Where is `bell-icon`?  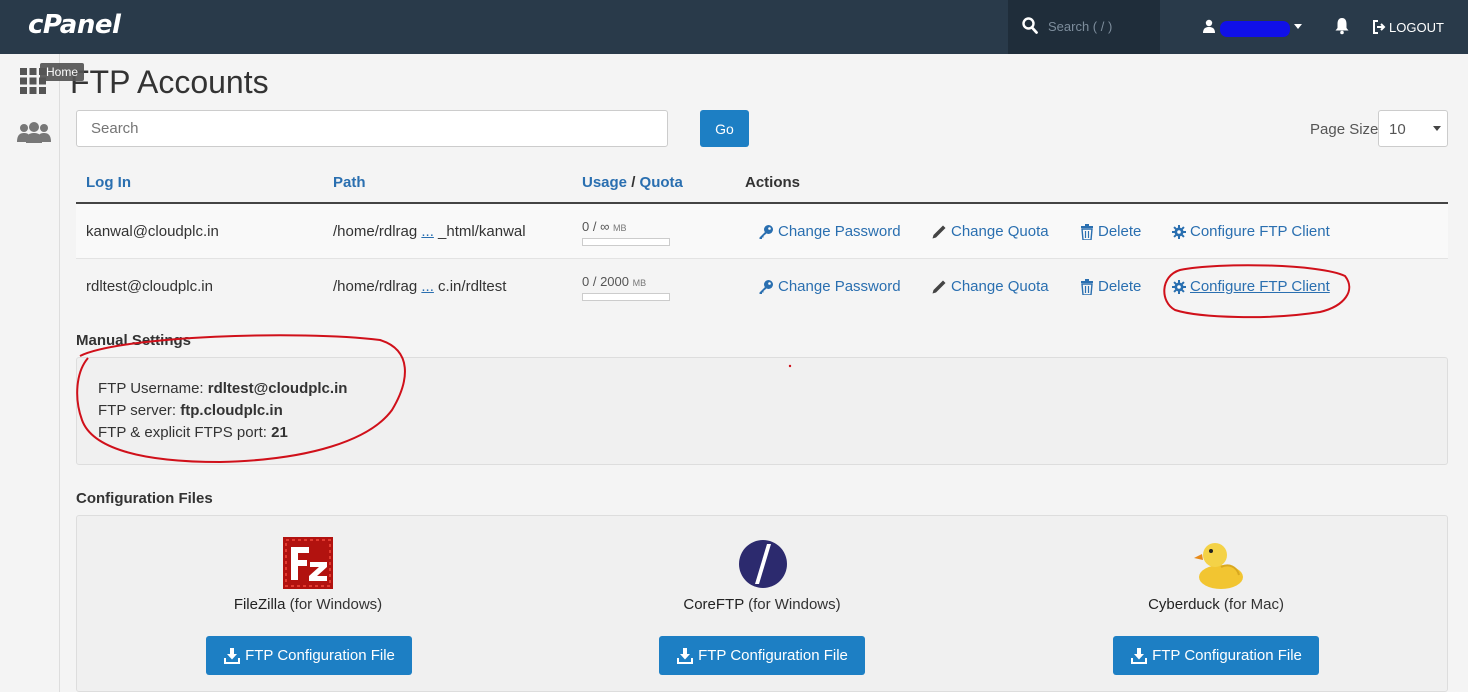
bell-icon is located at coordinates (1342, 26).